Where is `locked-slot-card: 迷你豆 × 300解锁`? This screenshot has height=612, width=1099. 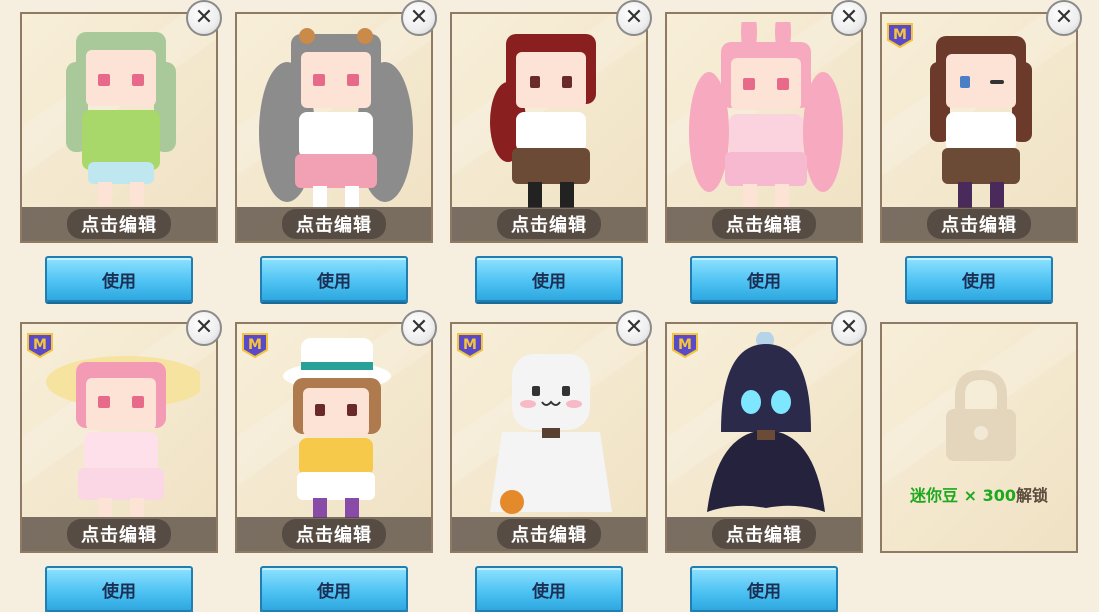
locked-slot-card: 迷你豆 × 300解锁 is located at coordinates (979, 437).